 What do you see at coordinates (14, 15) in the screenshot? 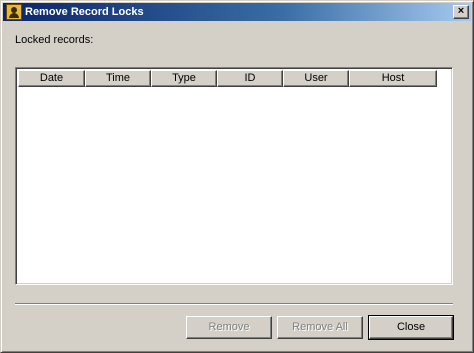
I see `app-icon-body` at bounding box center [14, 15].